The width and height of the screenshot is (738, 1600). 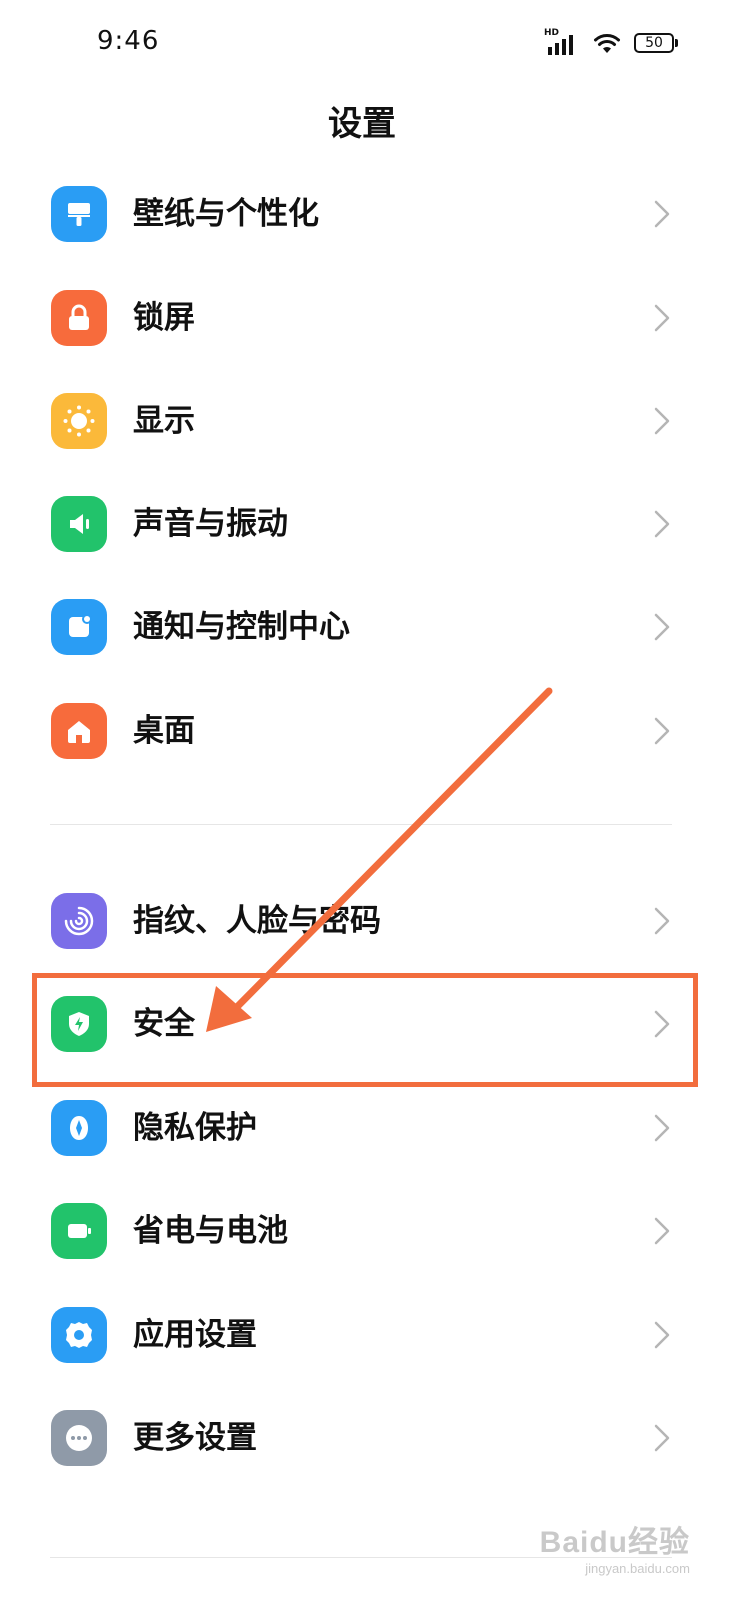 What do you see at coordinates (195, 1335) in the screenshot?
I see `settings-item-label: 应用设置` at bounding box center [195, 1335].